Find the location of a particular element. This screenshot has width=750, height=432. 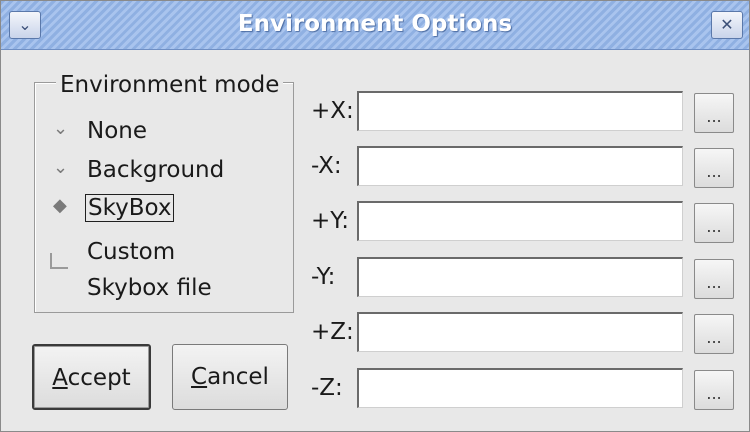

skybox-focus-text: SkyBox is located at coordinates (130, 208).